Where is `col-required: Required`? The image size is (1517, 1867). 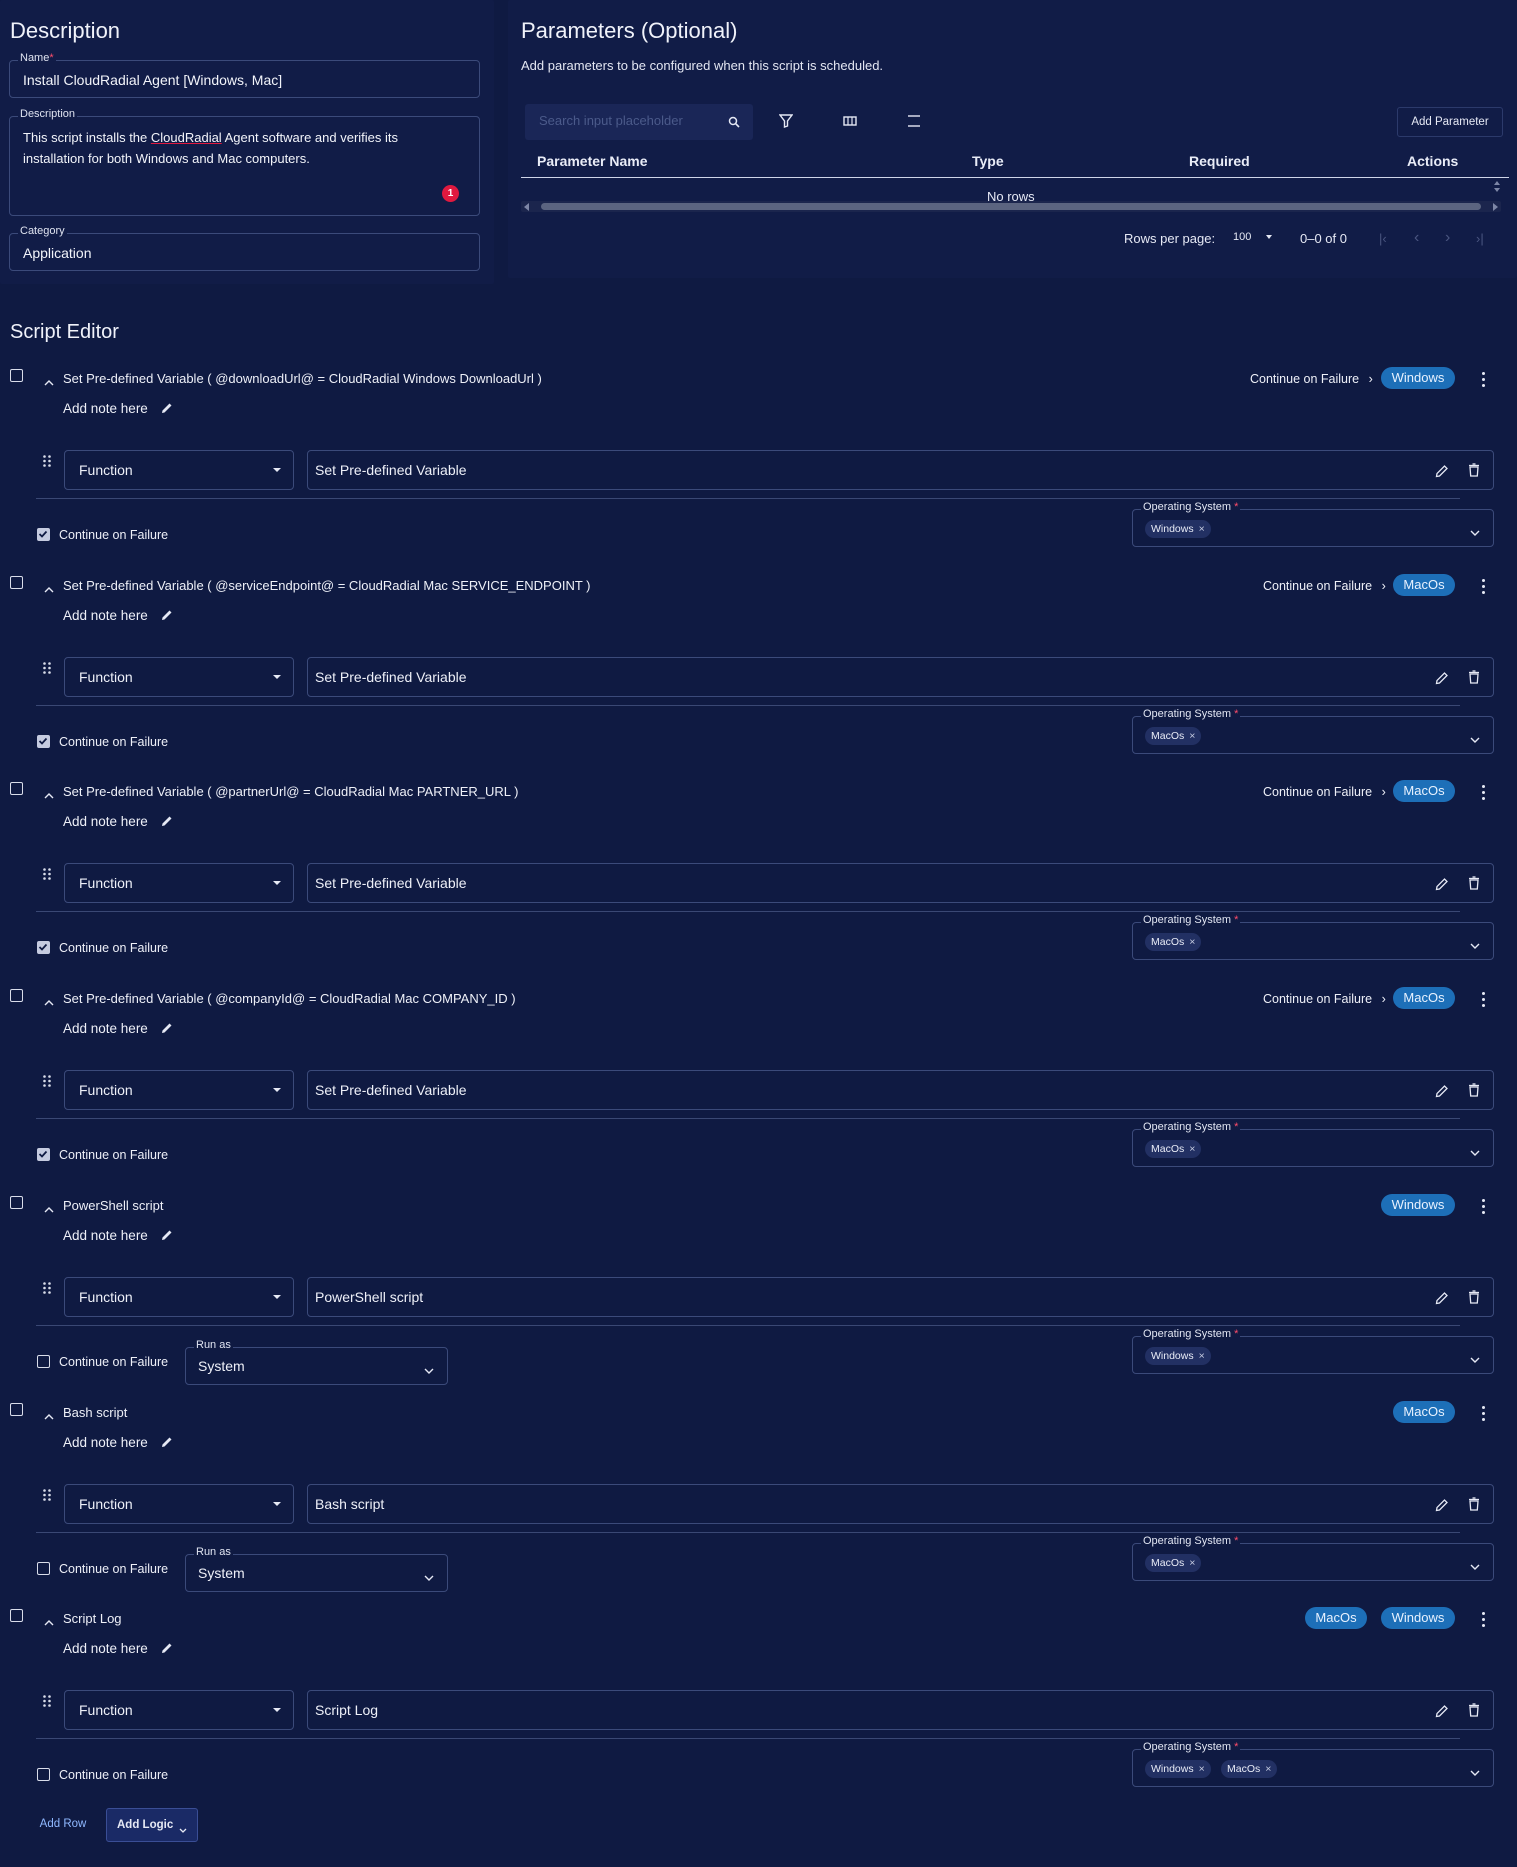 col-required: Required is located at coordinates (1219, 161).